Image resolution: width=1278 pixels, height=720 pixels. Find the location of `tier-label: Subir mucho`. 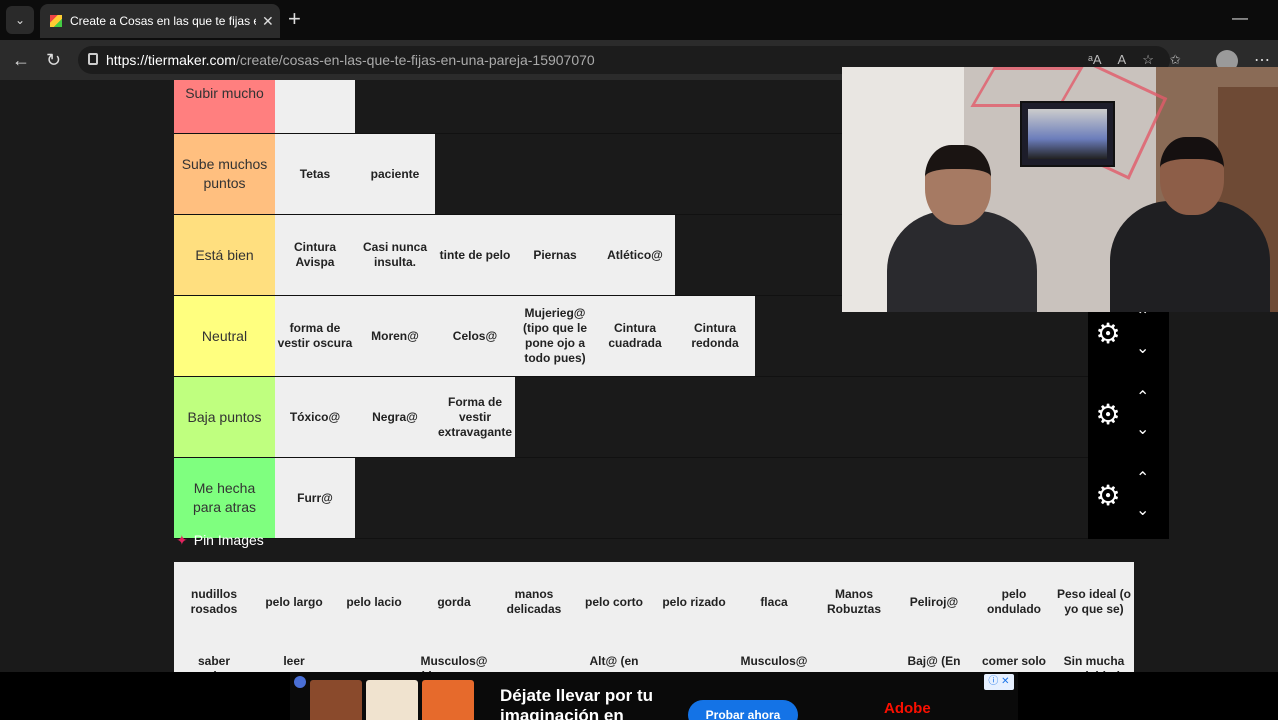

tier-label: Subir mucho is located at coordinates (224, 106).